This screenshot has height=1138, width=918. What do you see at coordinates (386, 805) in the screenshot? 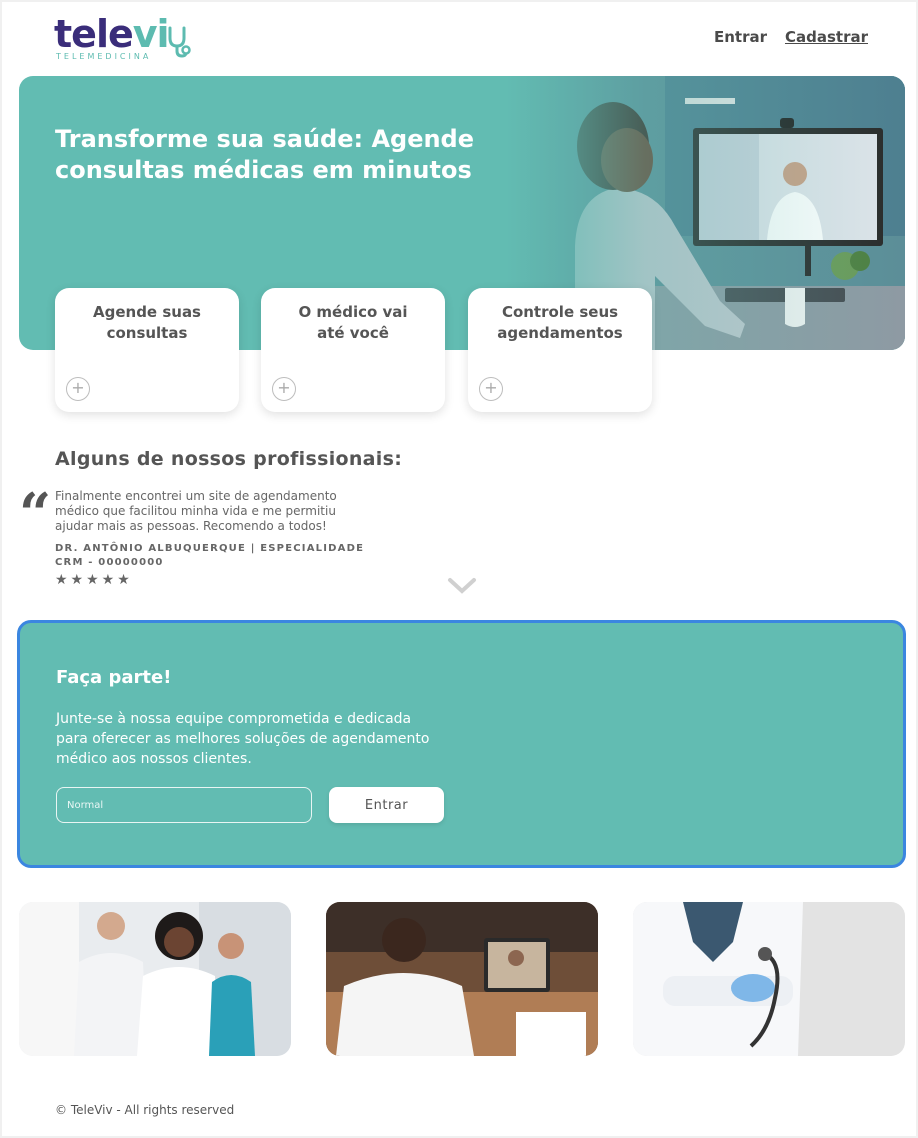
I see `join-submit-button: Entrar` at bounding box center [386, 805].